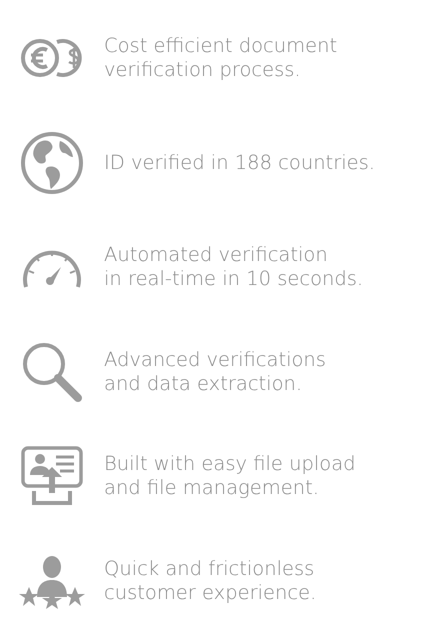  What do you see at coordinates (210, 580) in the screenshot?
I see `feature-text: Quick and frictionless customer experience.` at bounding box center [210, 580].